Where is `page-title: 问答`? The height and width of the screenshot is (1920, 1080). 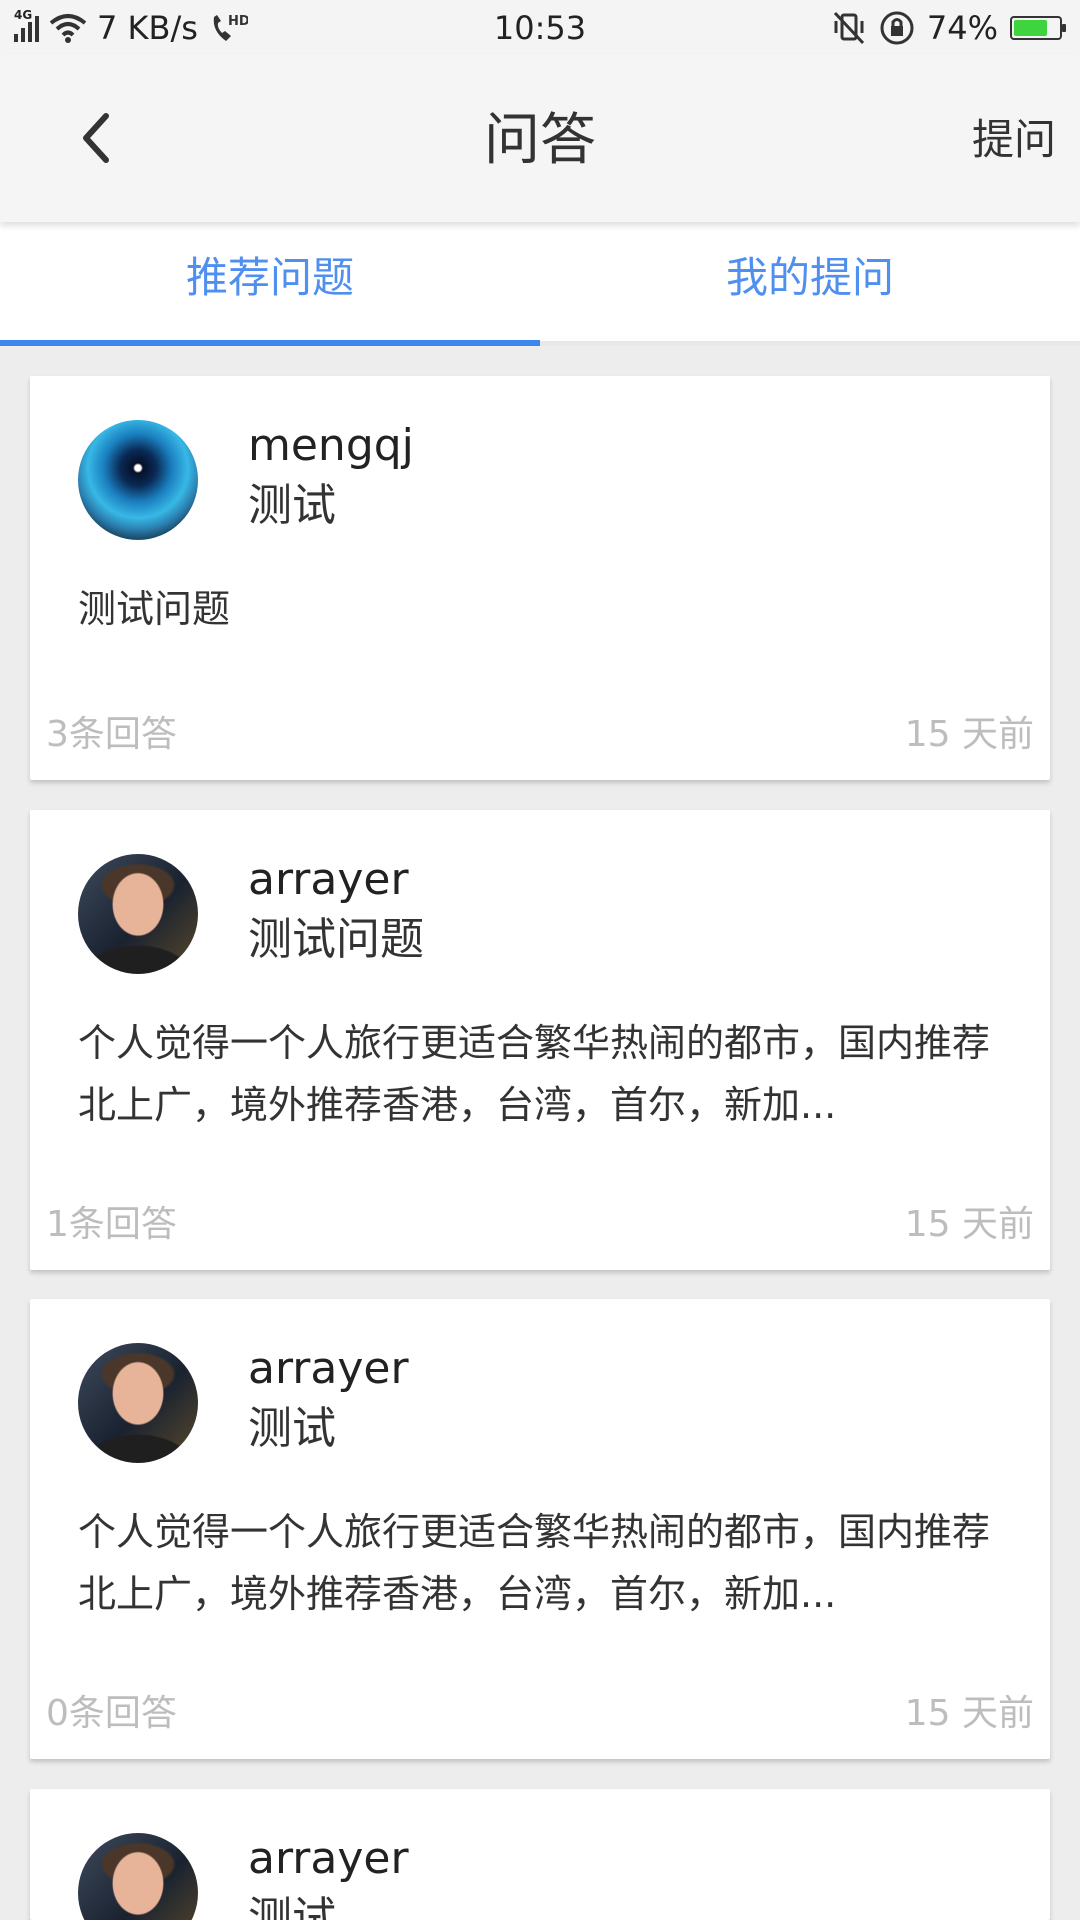
page-title: 问答 is located at coordinates (540, 140).